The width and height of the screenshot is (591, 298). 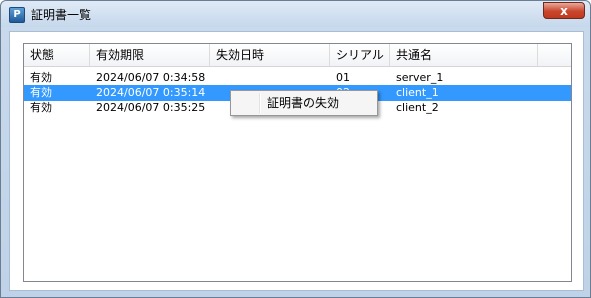 I want to click on title-bar: P 証明書一覧 x, so click(x=295, y=14).